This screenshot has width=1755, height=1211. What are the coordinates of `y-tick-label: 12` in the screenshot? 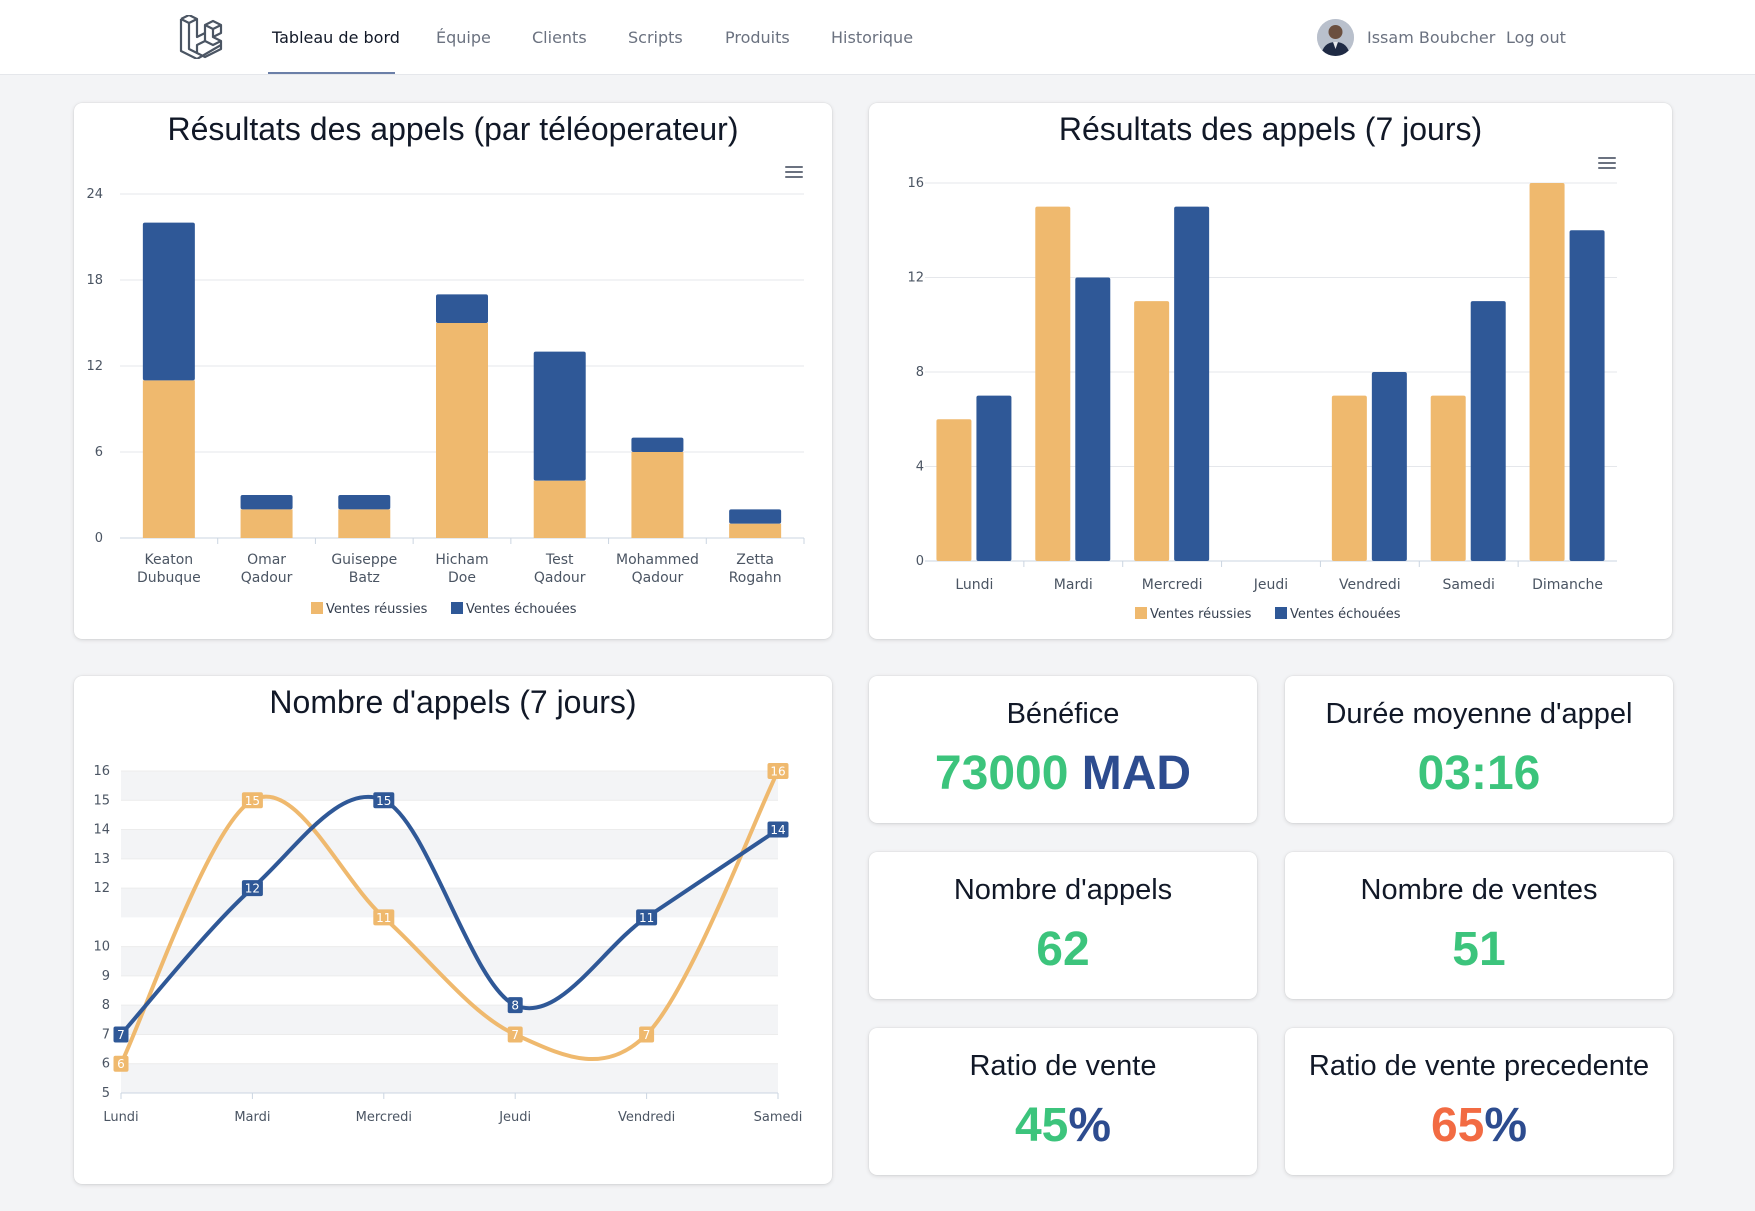 It's located at (915, 278).